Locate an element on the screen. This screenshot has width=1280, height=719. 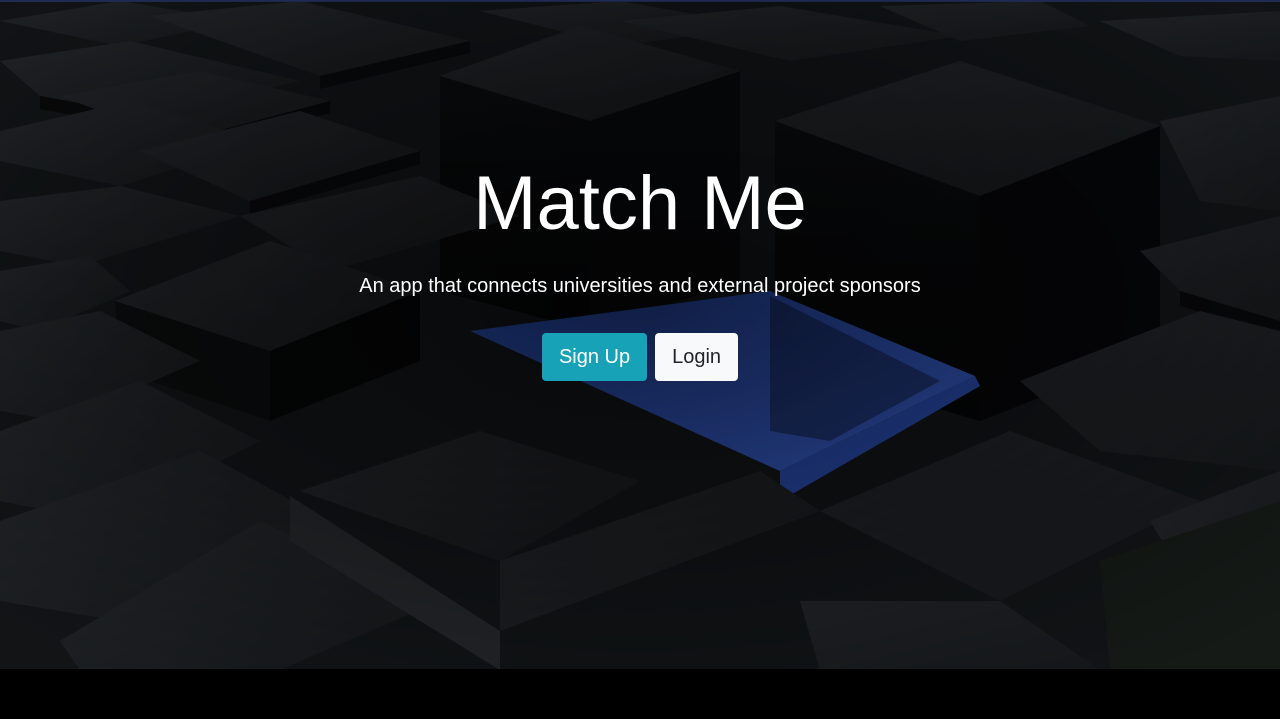
sign-up-button: Sign Up is located at coordinates (594, 357).